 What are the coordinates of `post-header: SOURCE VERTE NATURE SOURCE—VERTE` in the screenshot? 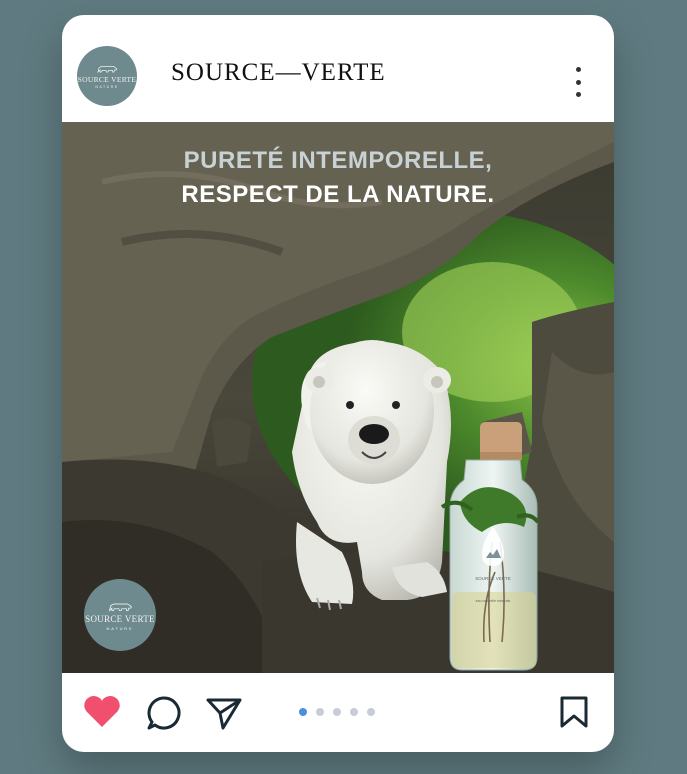 It's located at (338, 68).